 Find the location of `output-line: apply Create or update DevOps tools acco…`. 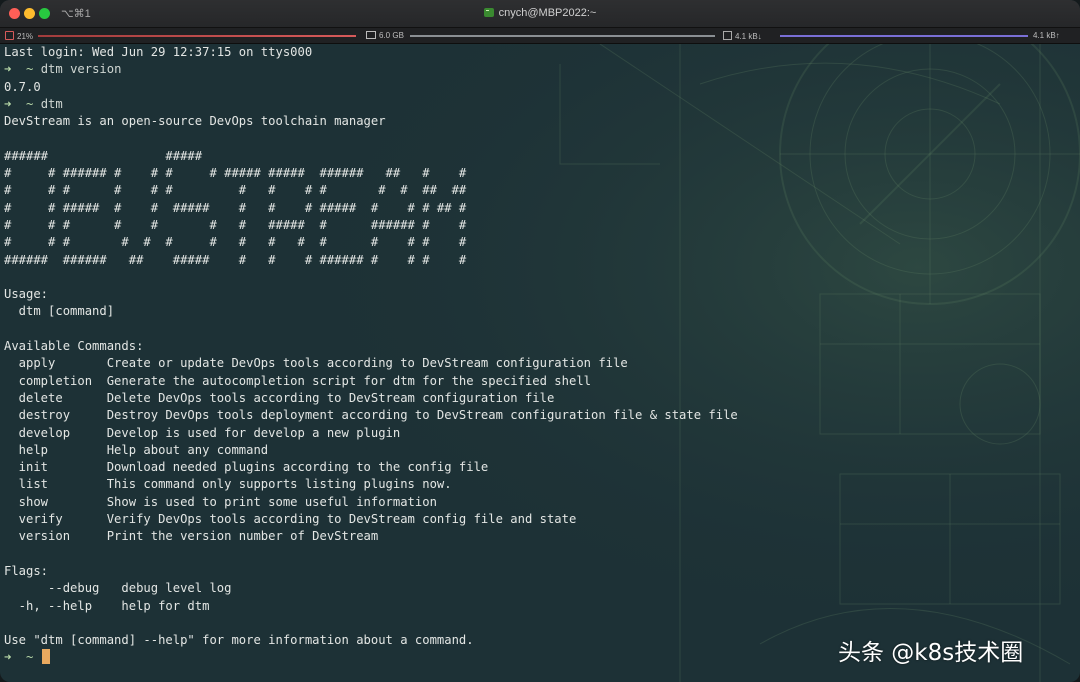

output-line: apply Create or update DevOps tools acco… is located at coordinates (316, 363).